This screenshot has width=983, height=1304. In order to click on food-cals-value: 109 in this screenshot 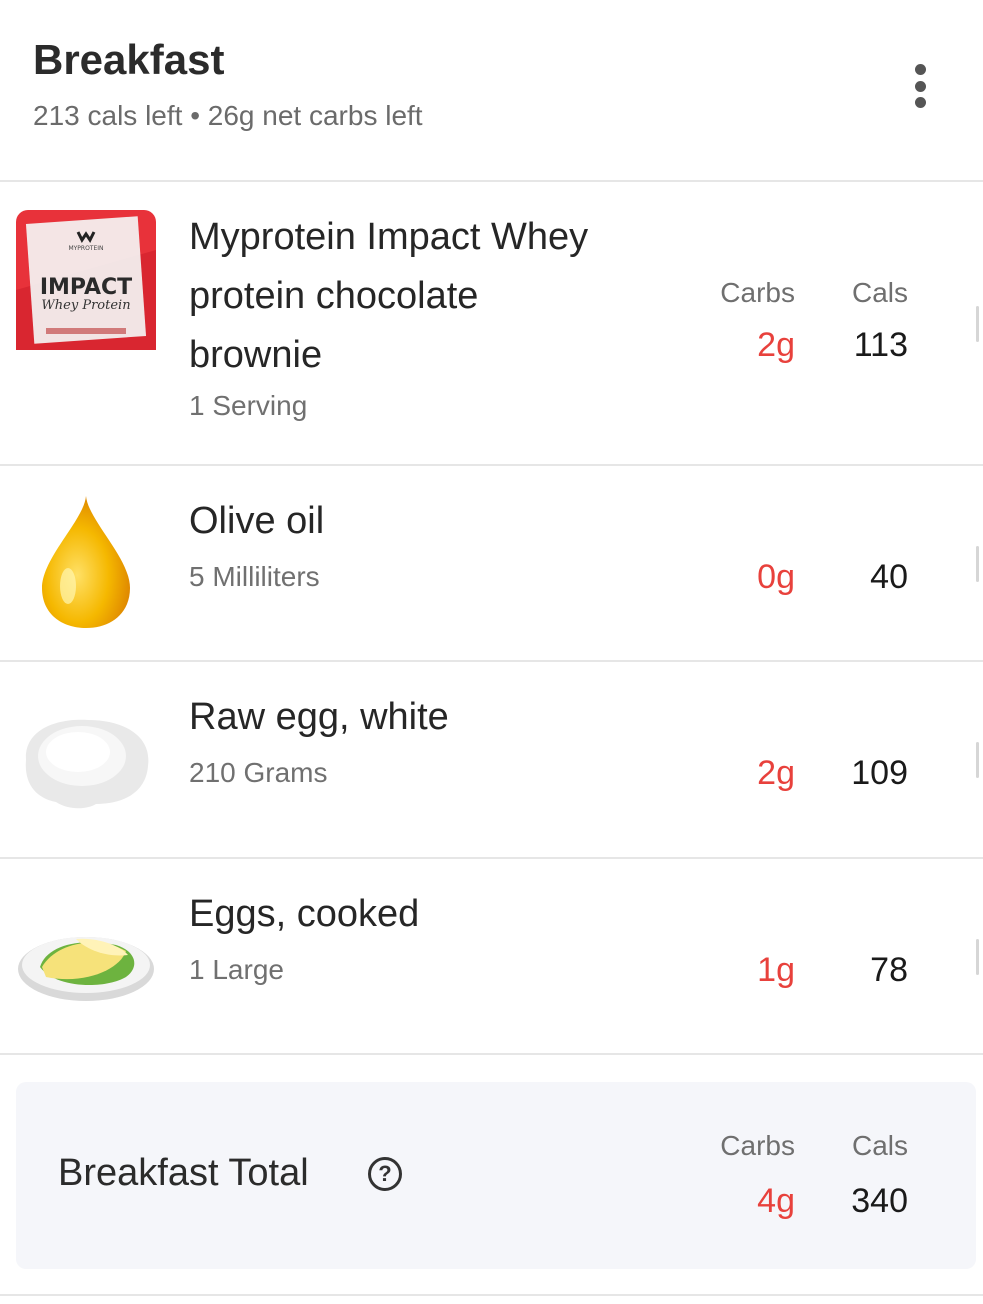, I will do `click(879, 773)`.